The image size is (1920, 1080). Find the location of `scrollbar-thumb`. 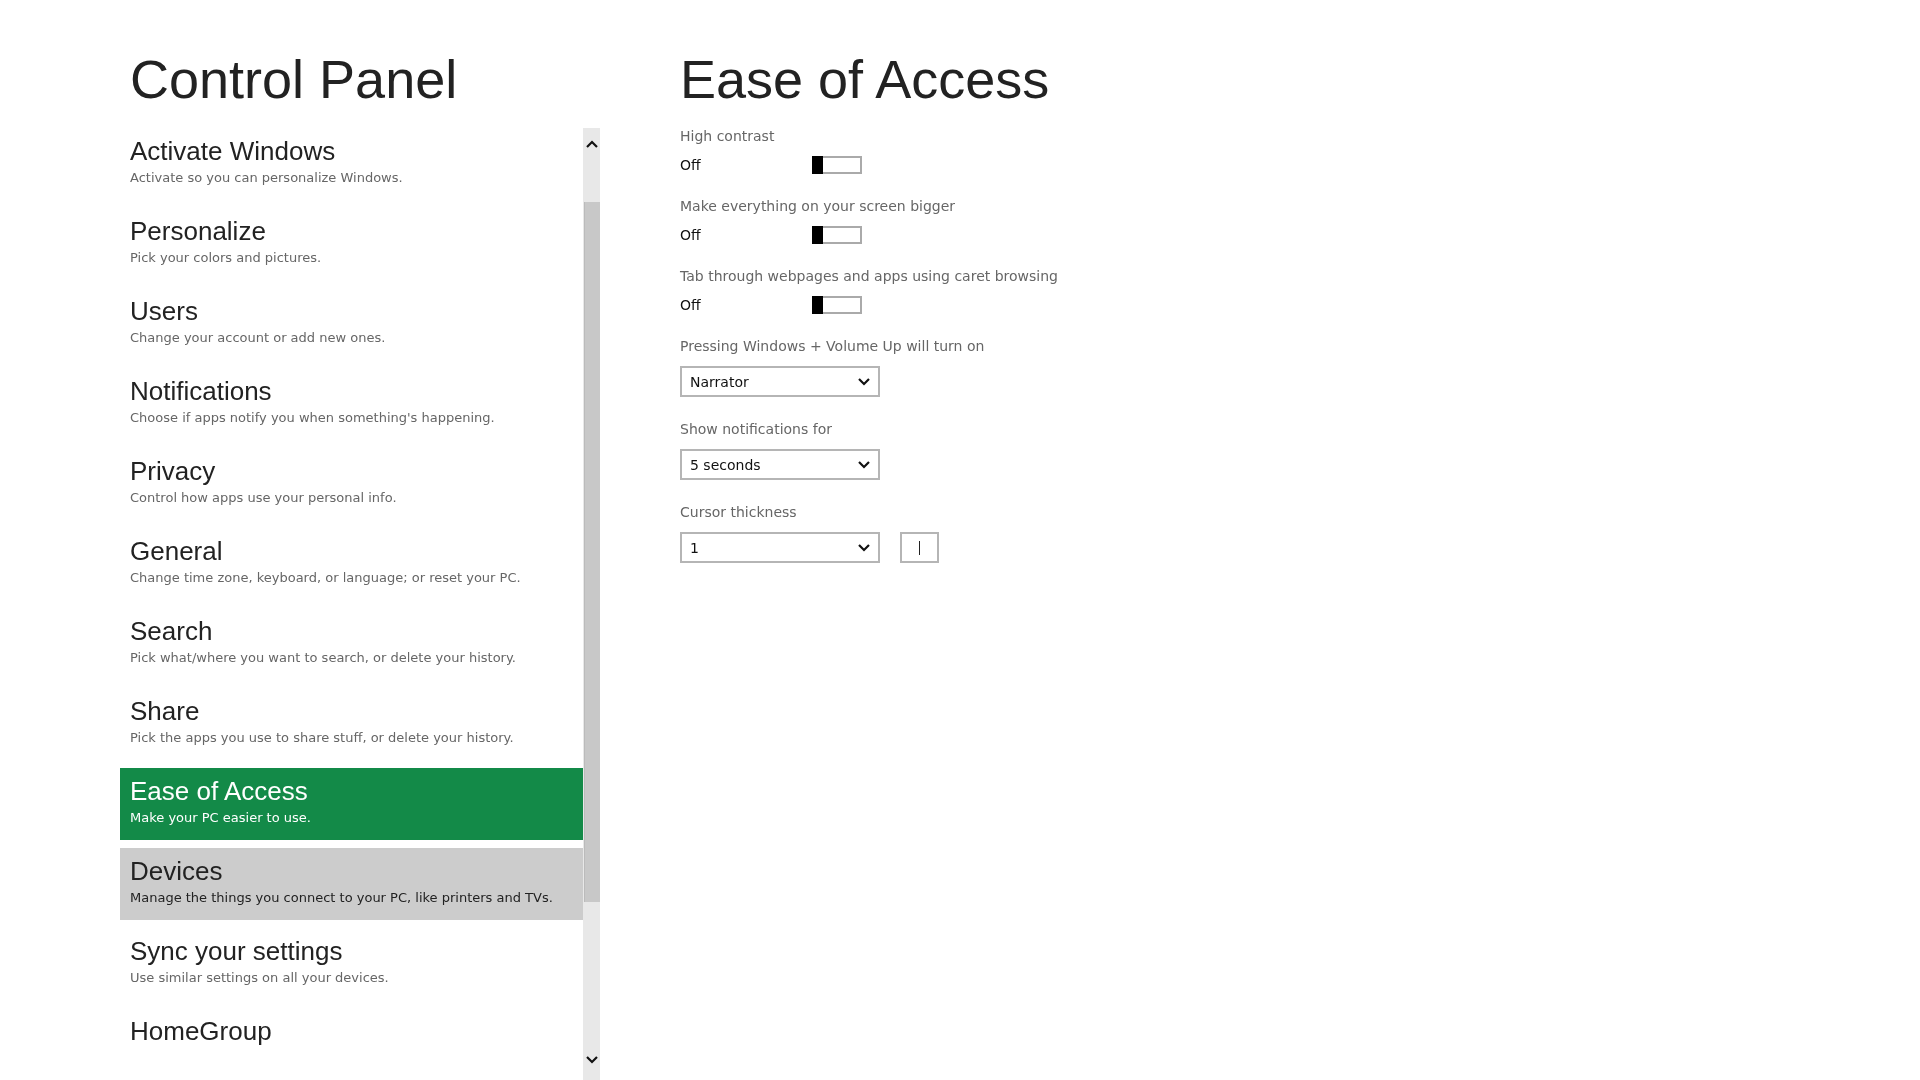

scrollbar-thumb is located at coordinates (591, 552).